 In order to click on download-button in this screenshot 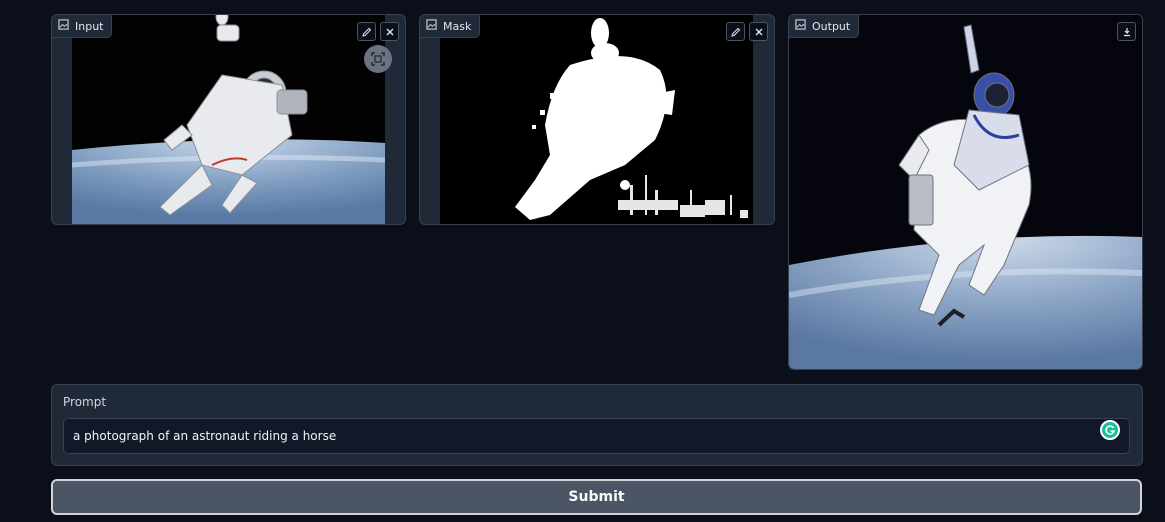, I will do `click(1126, 31)`.